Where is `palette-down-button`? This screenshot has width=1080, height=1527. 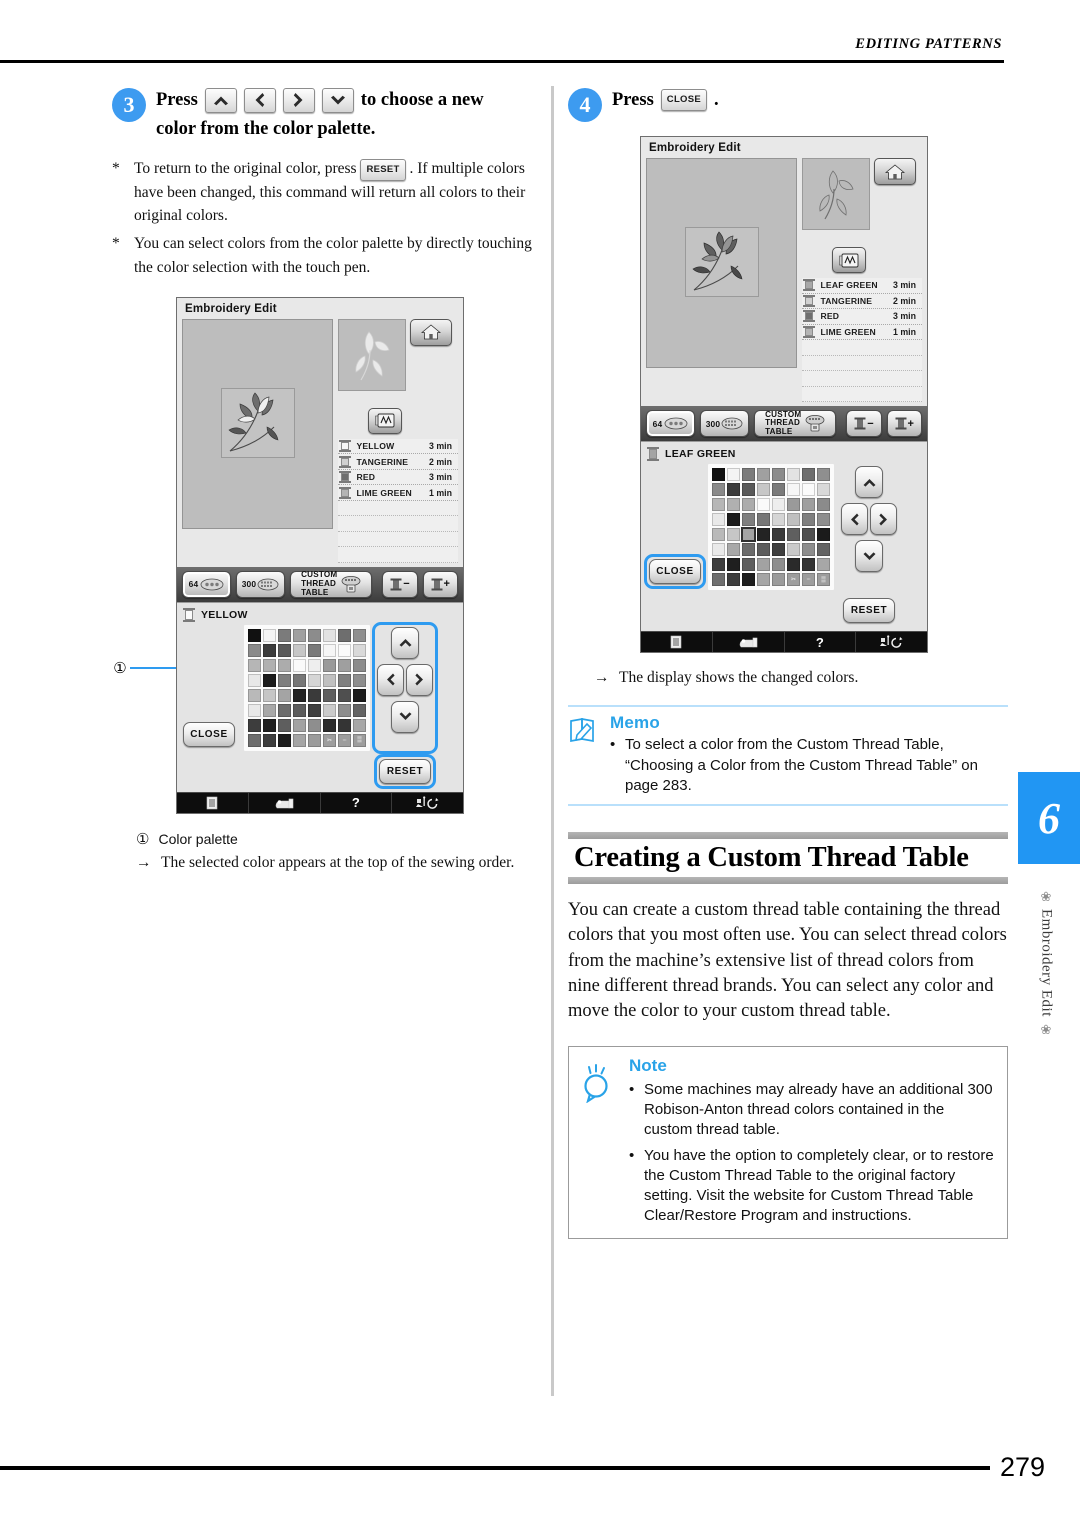 palette-down-button is located at coordinates (405, 716).